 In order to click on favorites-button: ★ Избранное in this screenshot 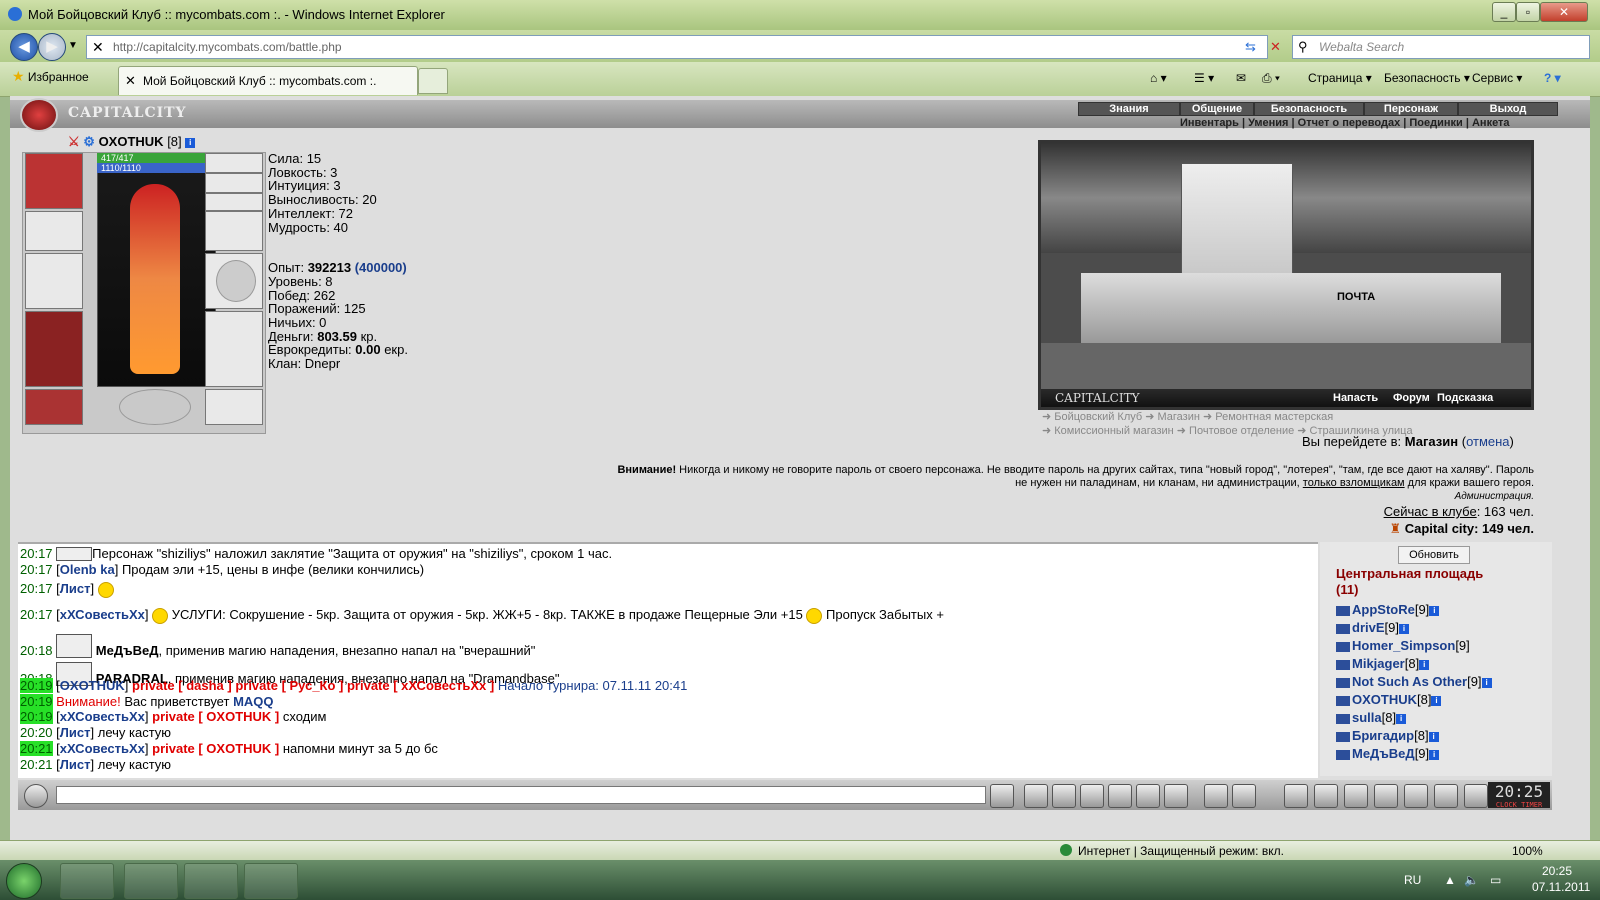, I will do `click(50, 76)`.